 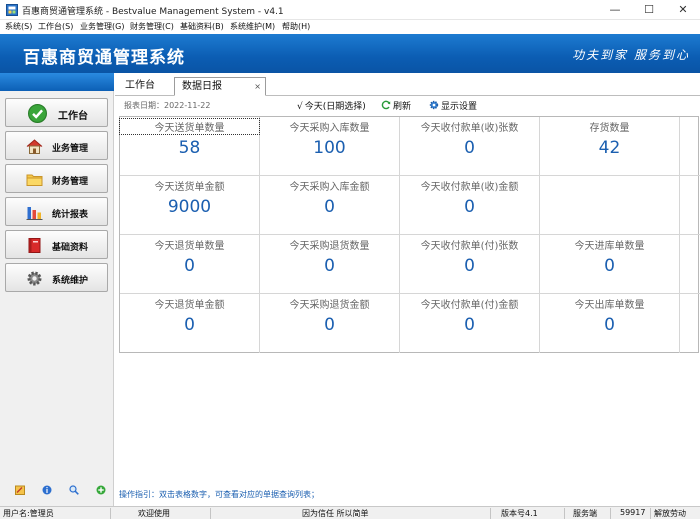 What do you see at coordinates (610, 205) in the screenshot?
I see `stat-cell-empty` at bounding box center [610, 205].